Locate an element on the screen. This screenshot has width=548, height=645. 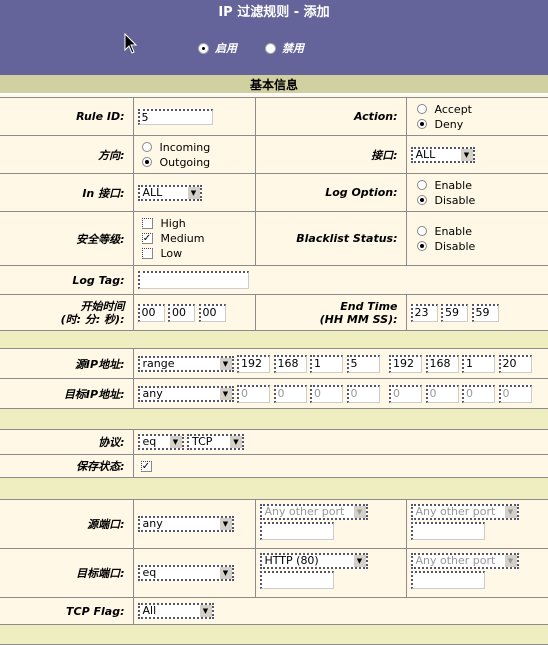
log-enable-option: Enable is located at coordinates (482, 185).